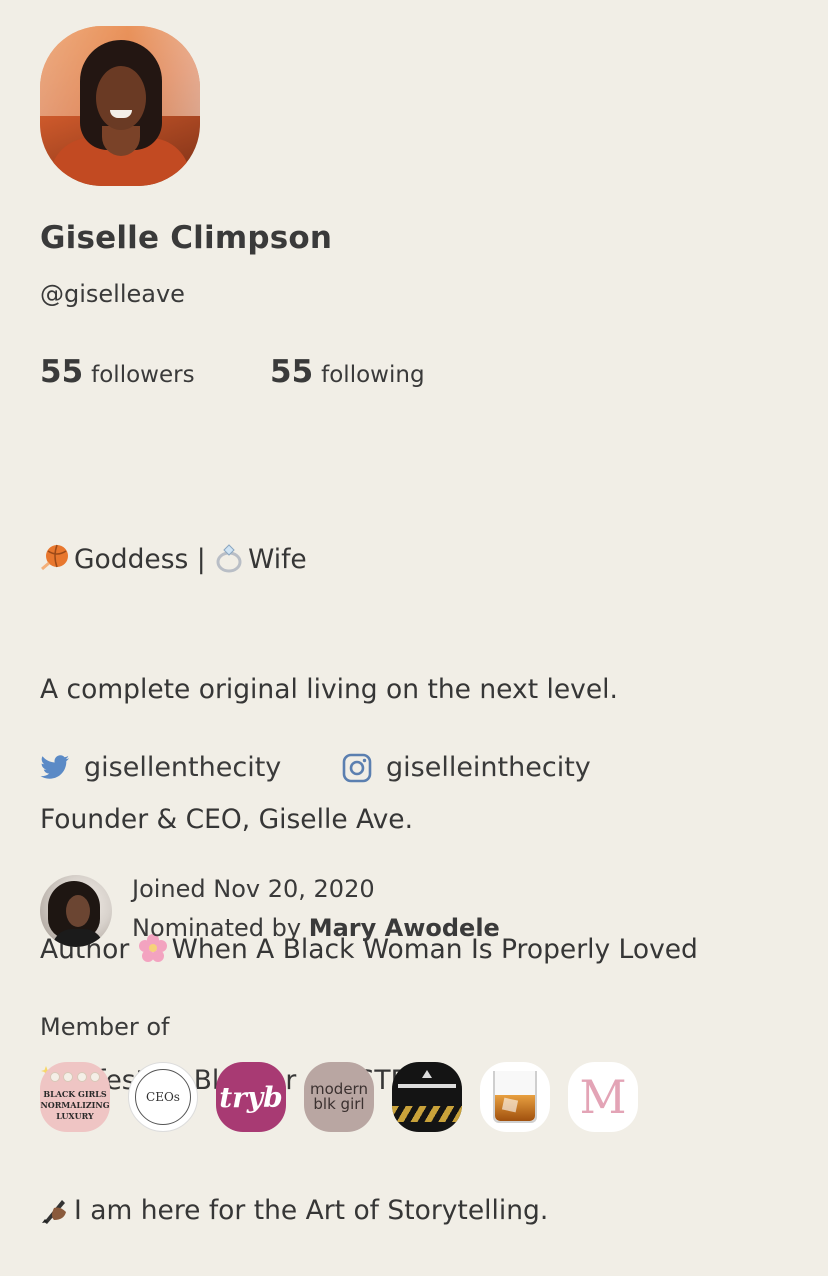 Image resolution: width=828 pixels, height=1276 pixels. What do you see at coordinates (120, 106) in the screenshot?
I see `profile-avatar` at bounding box center [120, 106].